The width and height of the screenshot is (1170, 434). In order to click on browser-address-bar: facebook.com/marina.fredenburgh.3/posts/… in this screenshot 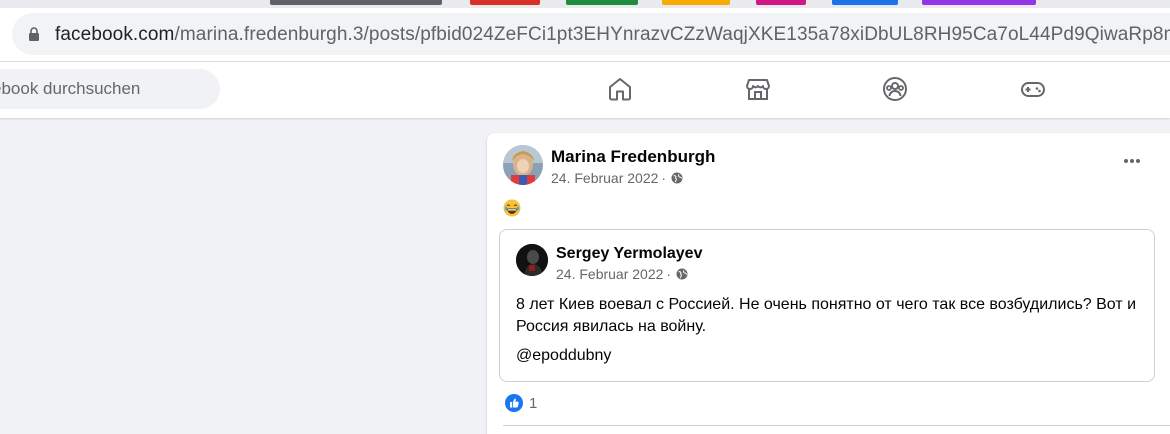, I will do `click(585, 35)`.